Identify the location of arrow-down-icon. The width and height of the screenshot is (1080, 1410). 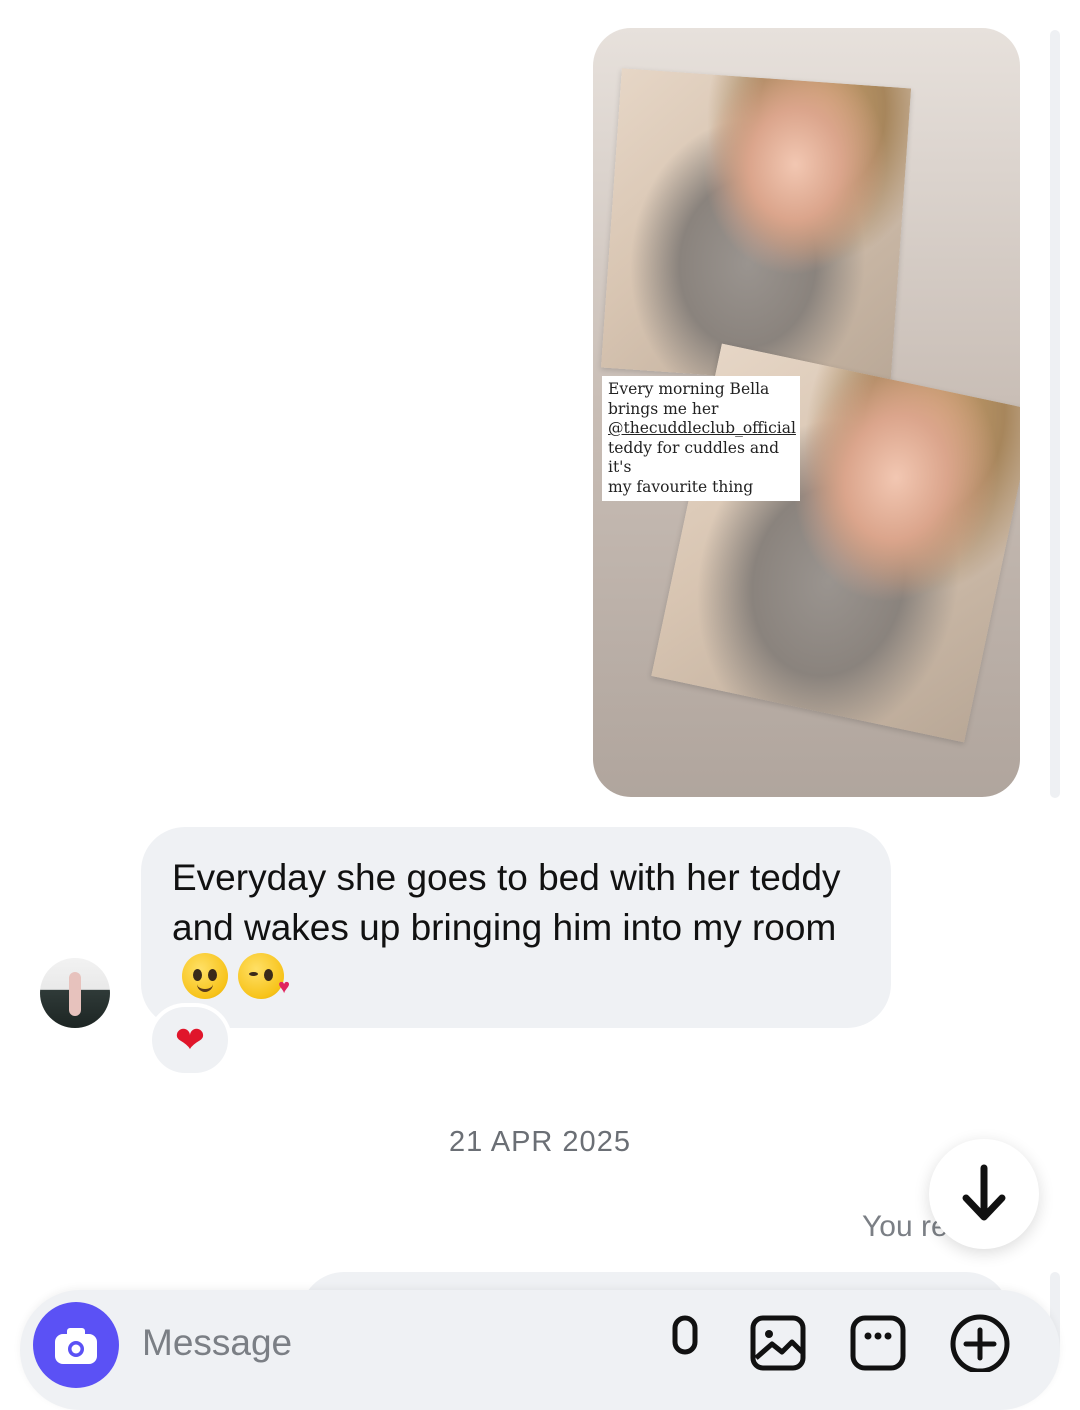
(984, 1192).